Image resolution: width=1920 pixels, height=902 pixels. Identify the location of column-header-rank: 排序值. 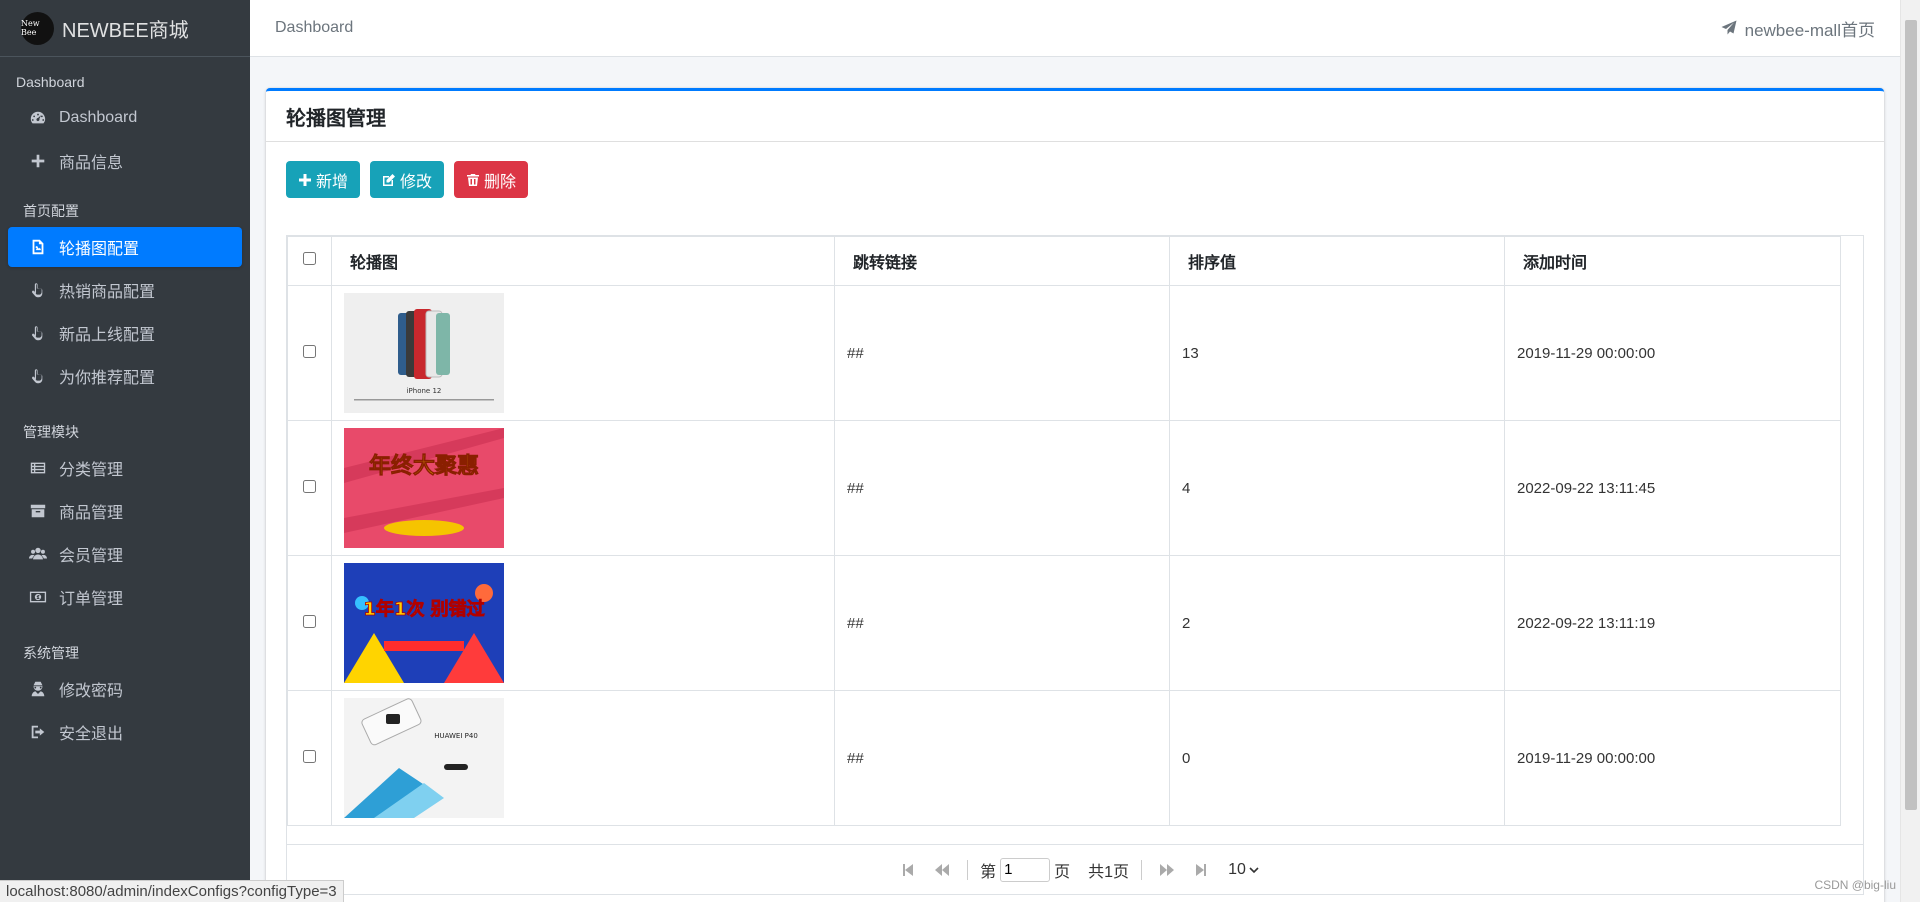
(1337, 261).